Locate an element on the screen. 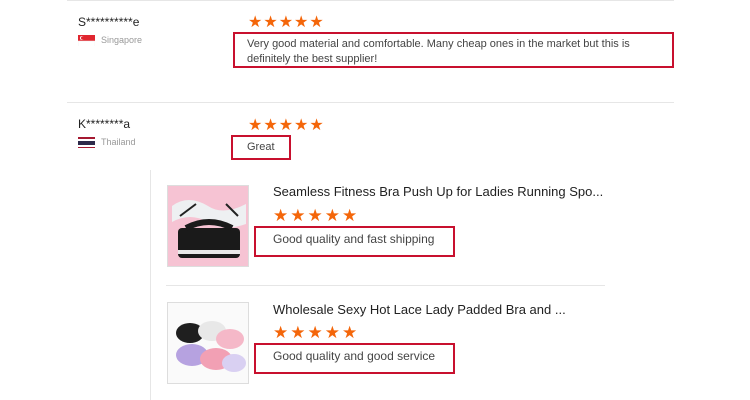  reviewer-country: Thailand is located at coordinates (118, 142).